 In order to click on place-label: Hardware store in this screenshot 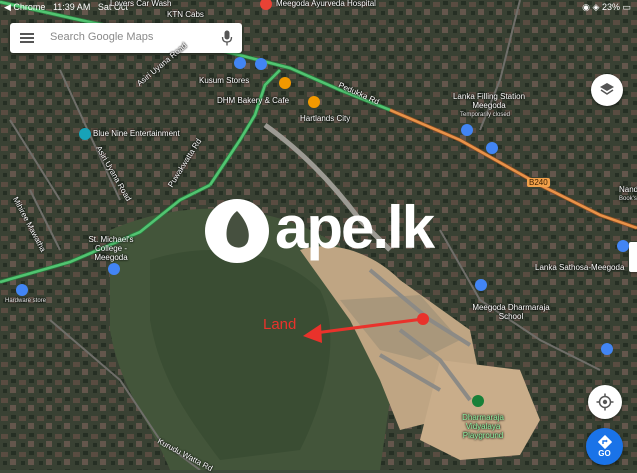, I will do `click(25, 301)`.